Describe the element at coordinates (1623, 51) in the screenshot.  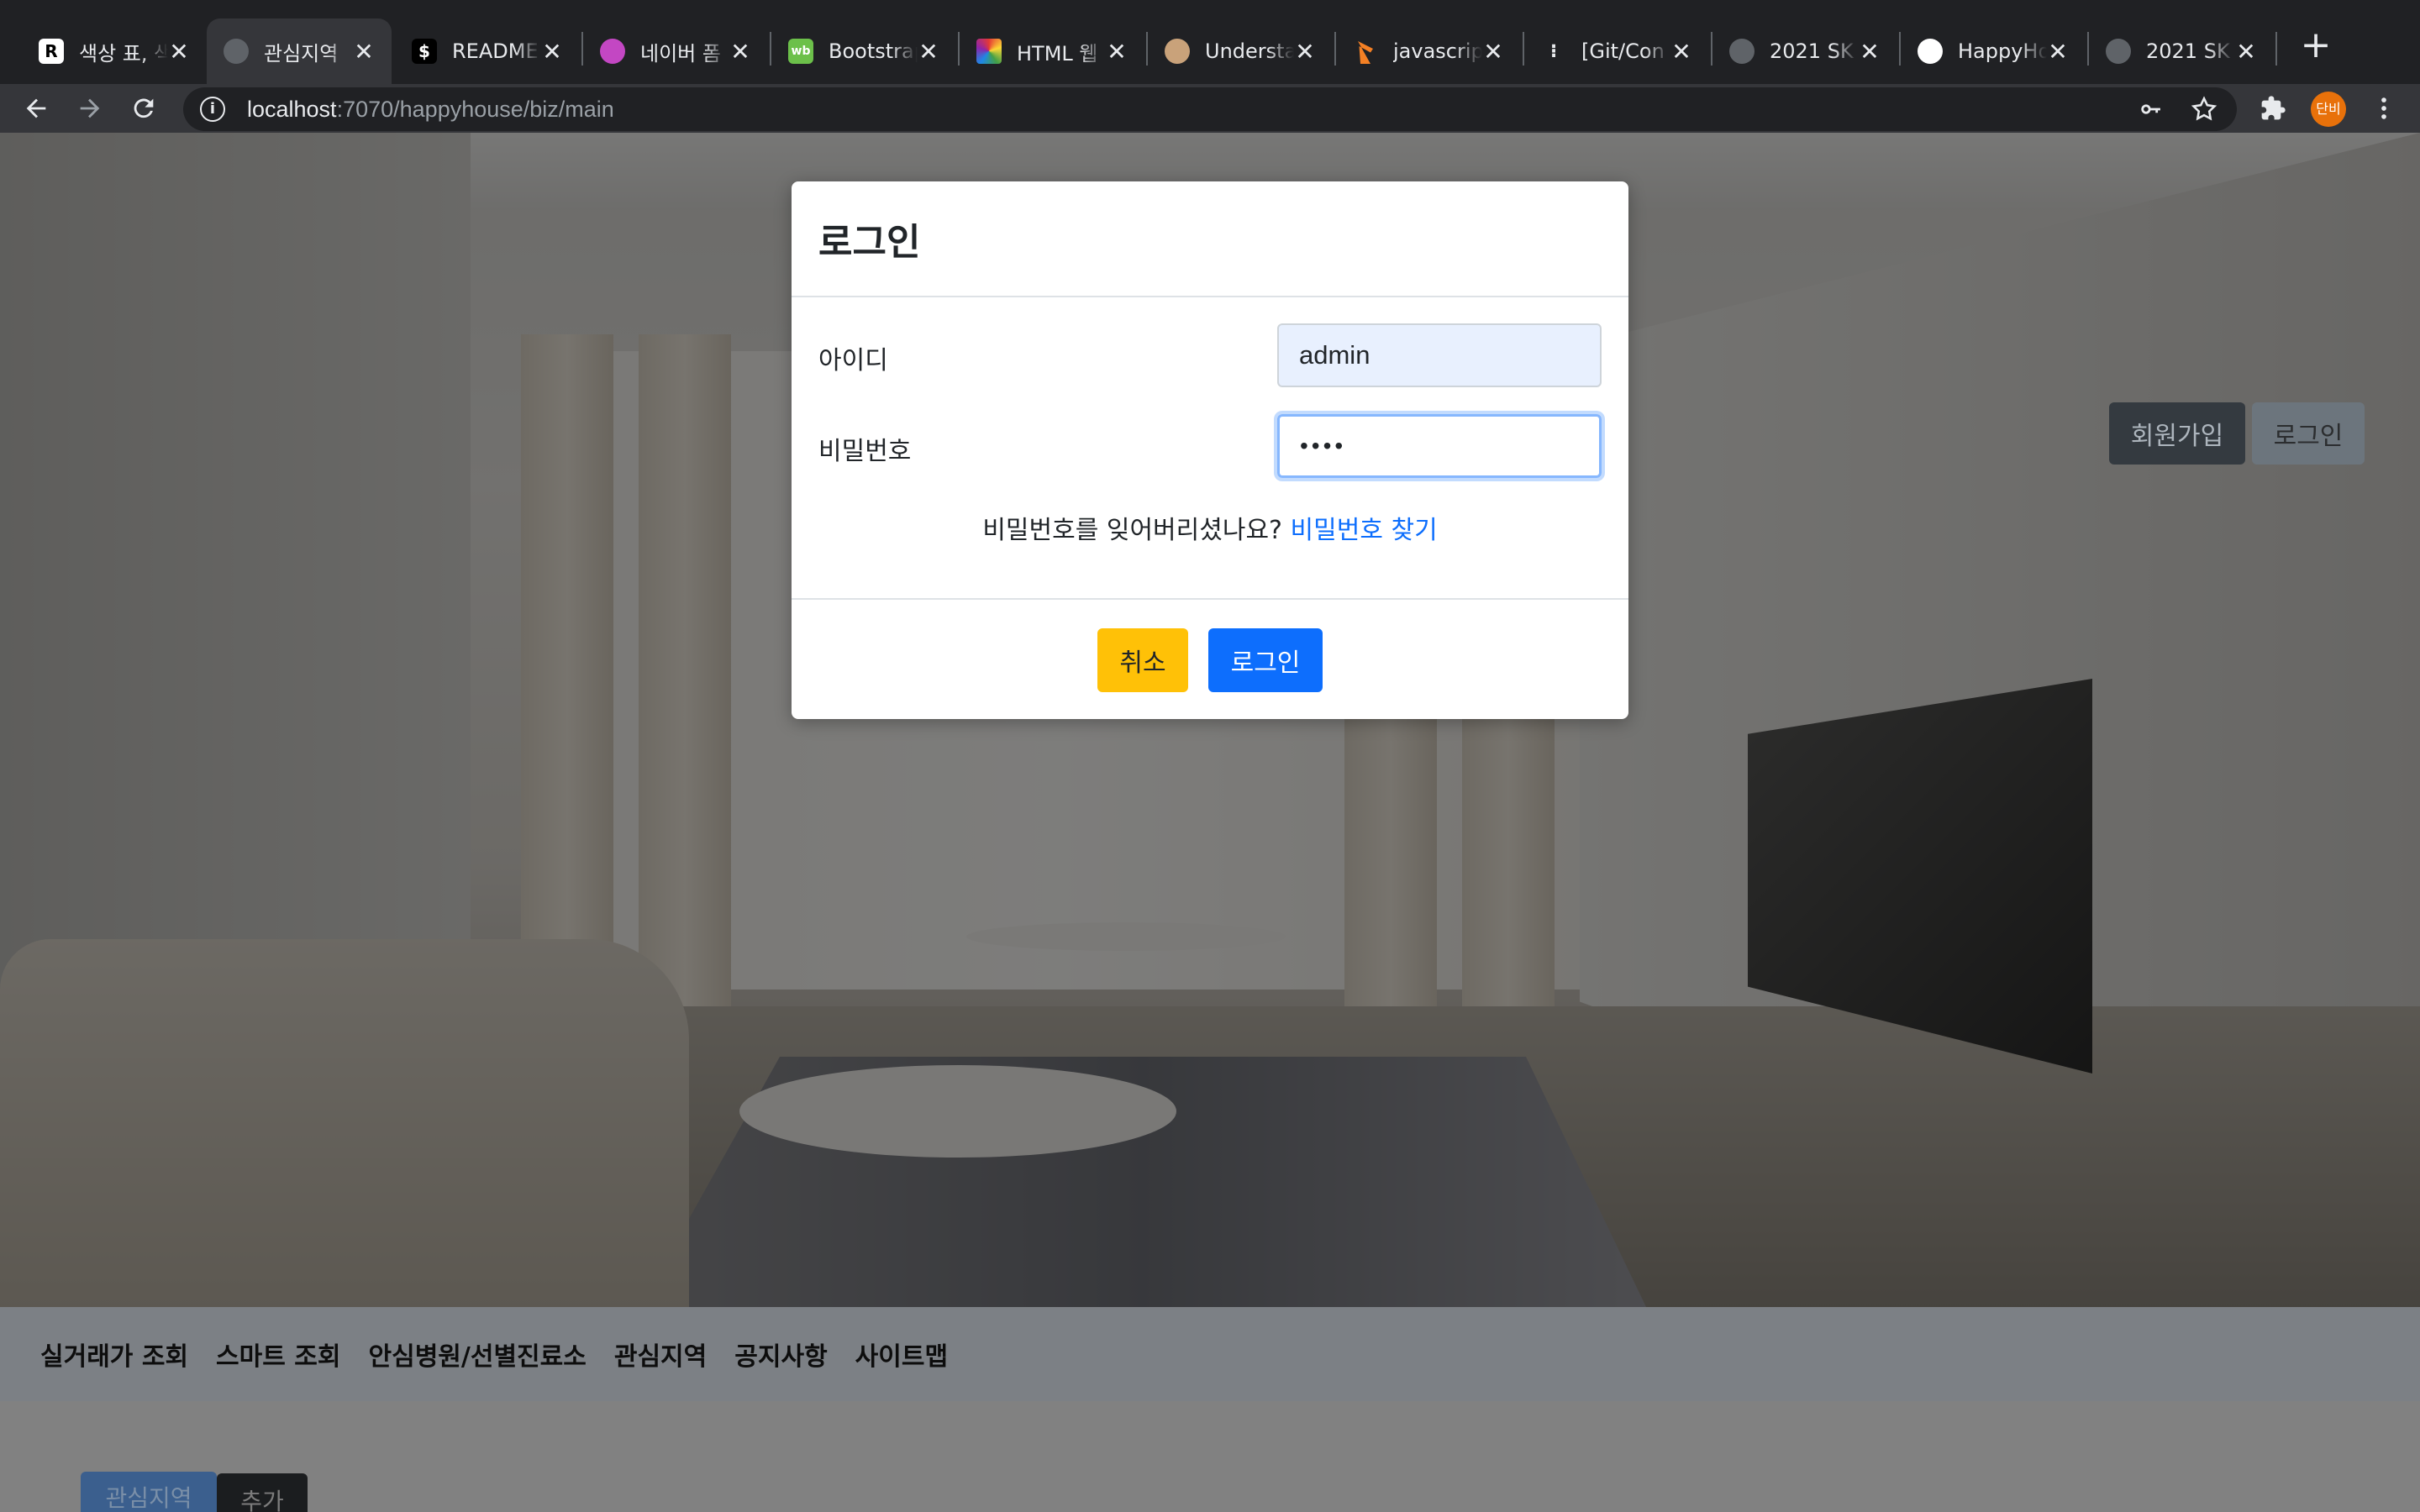
I see `tab-title: [Git/Con` at that location.